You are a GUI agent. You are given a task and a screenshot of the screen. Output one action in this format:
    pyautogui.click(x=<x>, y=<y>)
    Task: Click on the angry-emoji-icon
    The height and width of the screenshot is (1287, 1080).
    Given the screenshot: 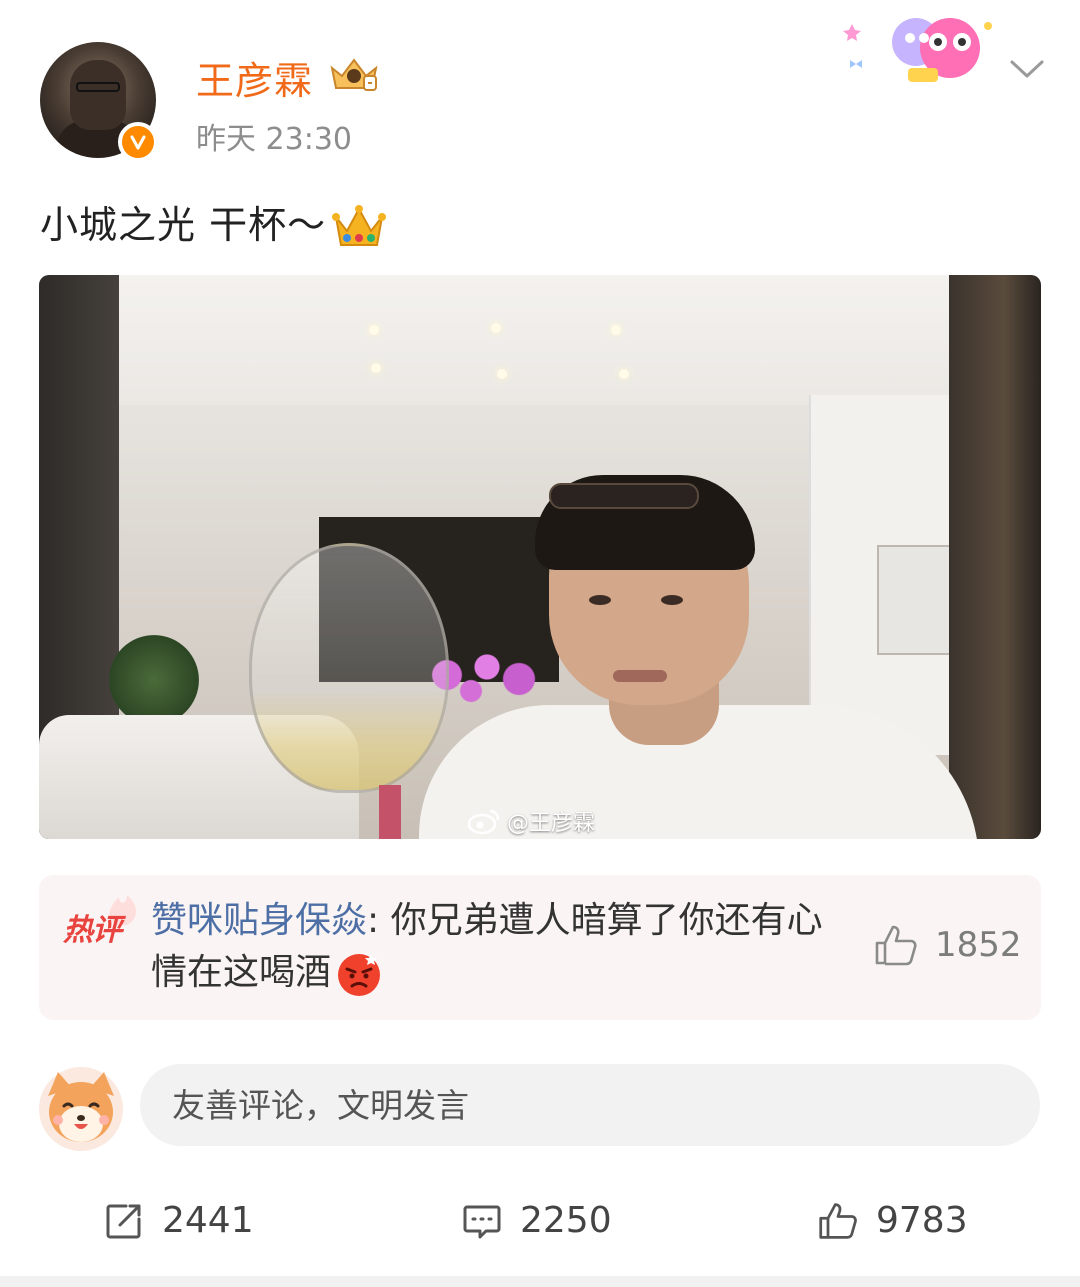 What is the action you would take?
    pyautogui.click(x=359, y=975)
    